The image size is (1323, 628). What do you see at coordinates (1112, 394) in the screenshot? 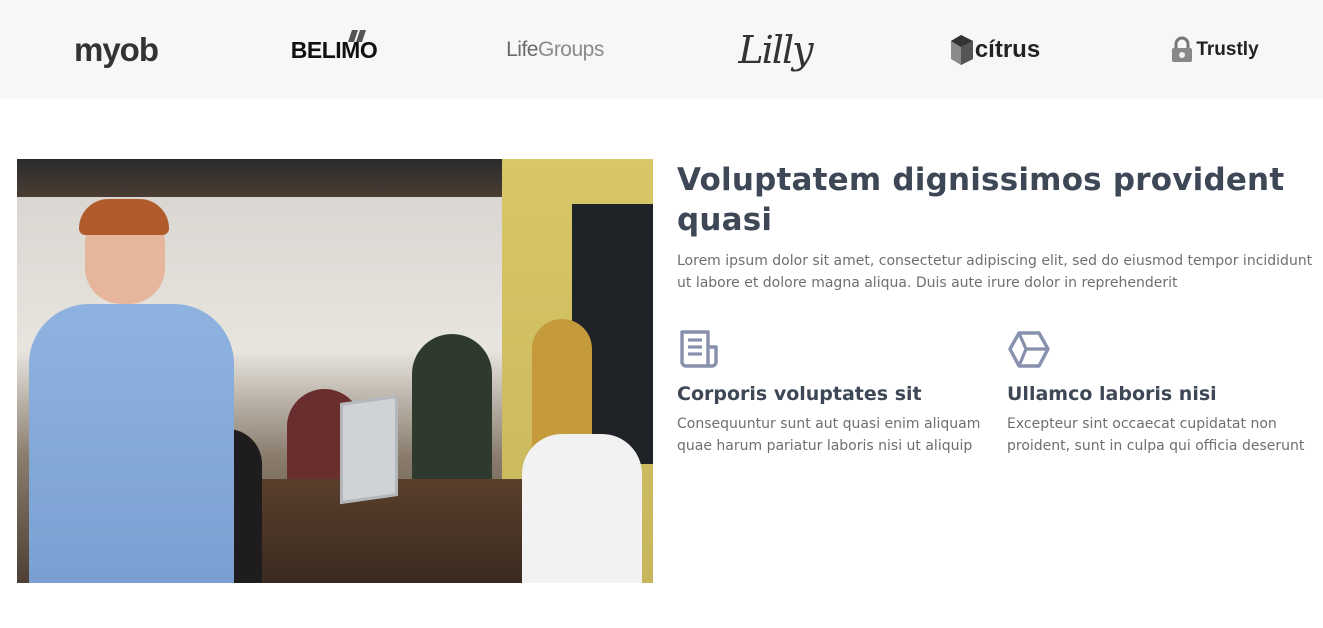
I see `feature-title-ullamco: Ullamco laboris nisi` at bounding box center [1112, 394].